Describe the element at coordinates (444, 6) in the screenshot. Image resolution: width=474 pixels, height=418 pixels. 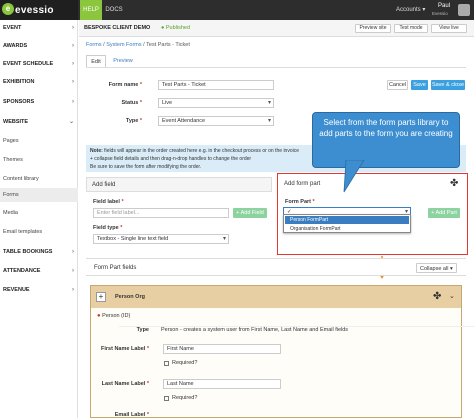
I see `user-name: Paul` at that location.